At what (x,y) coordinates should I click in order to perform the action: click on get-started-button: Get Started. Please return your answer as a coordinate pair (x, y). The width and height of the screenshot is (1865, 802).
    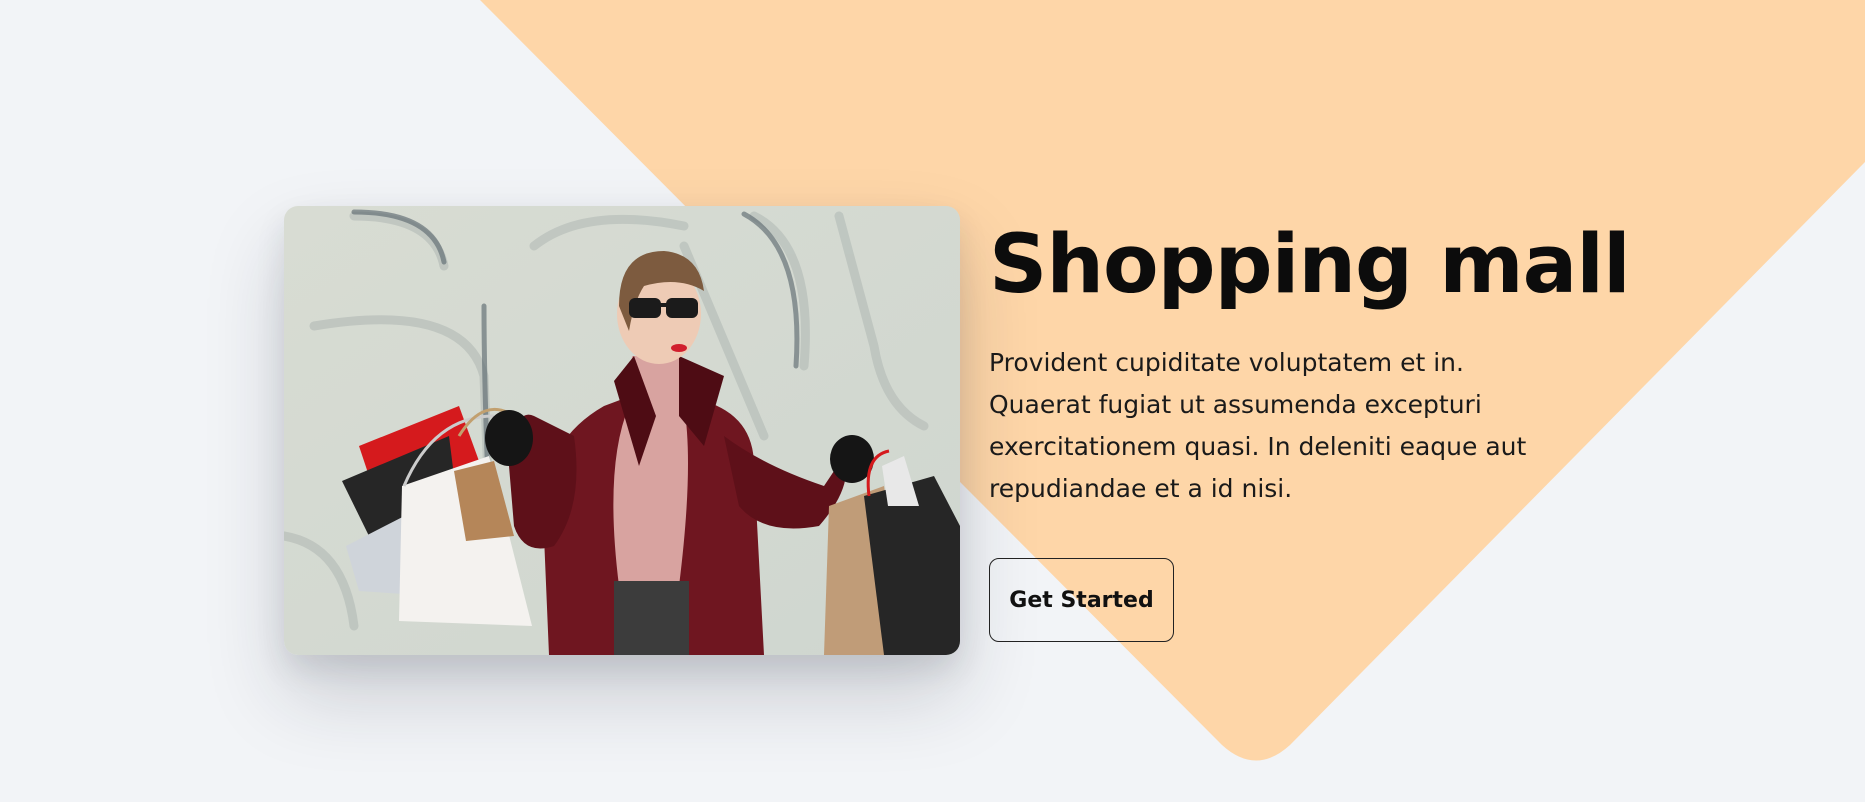
    Looking at the image, I should click on (1081, 600).